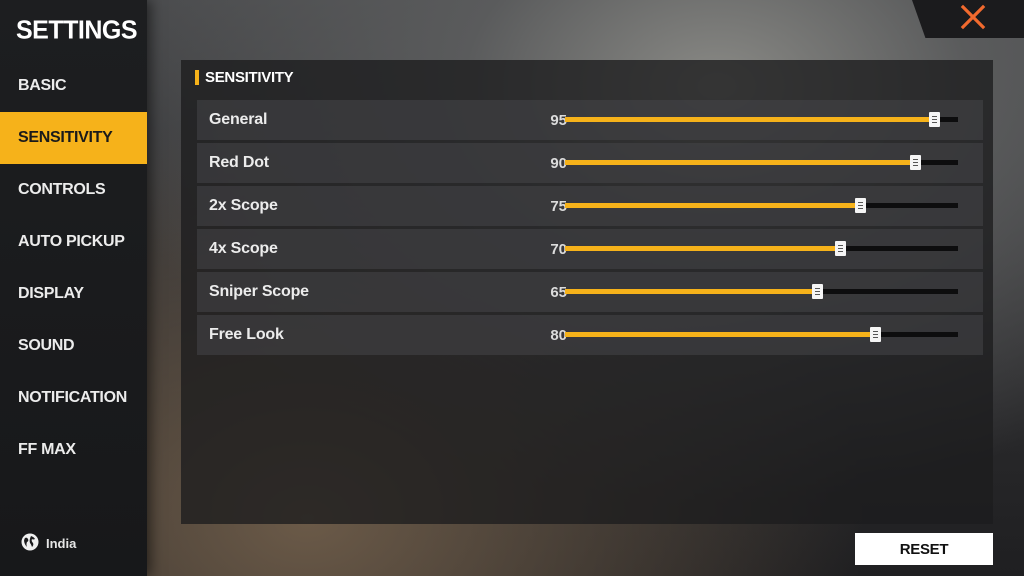 The height and width of the screenshot is (576, 1024). What do you see at coordinates (73, 346) in the screenshot?
I see `nav-item-sound: SOUND` at bounding box center [73, 346].